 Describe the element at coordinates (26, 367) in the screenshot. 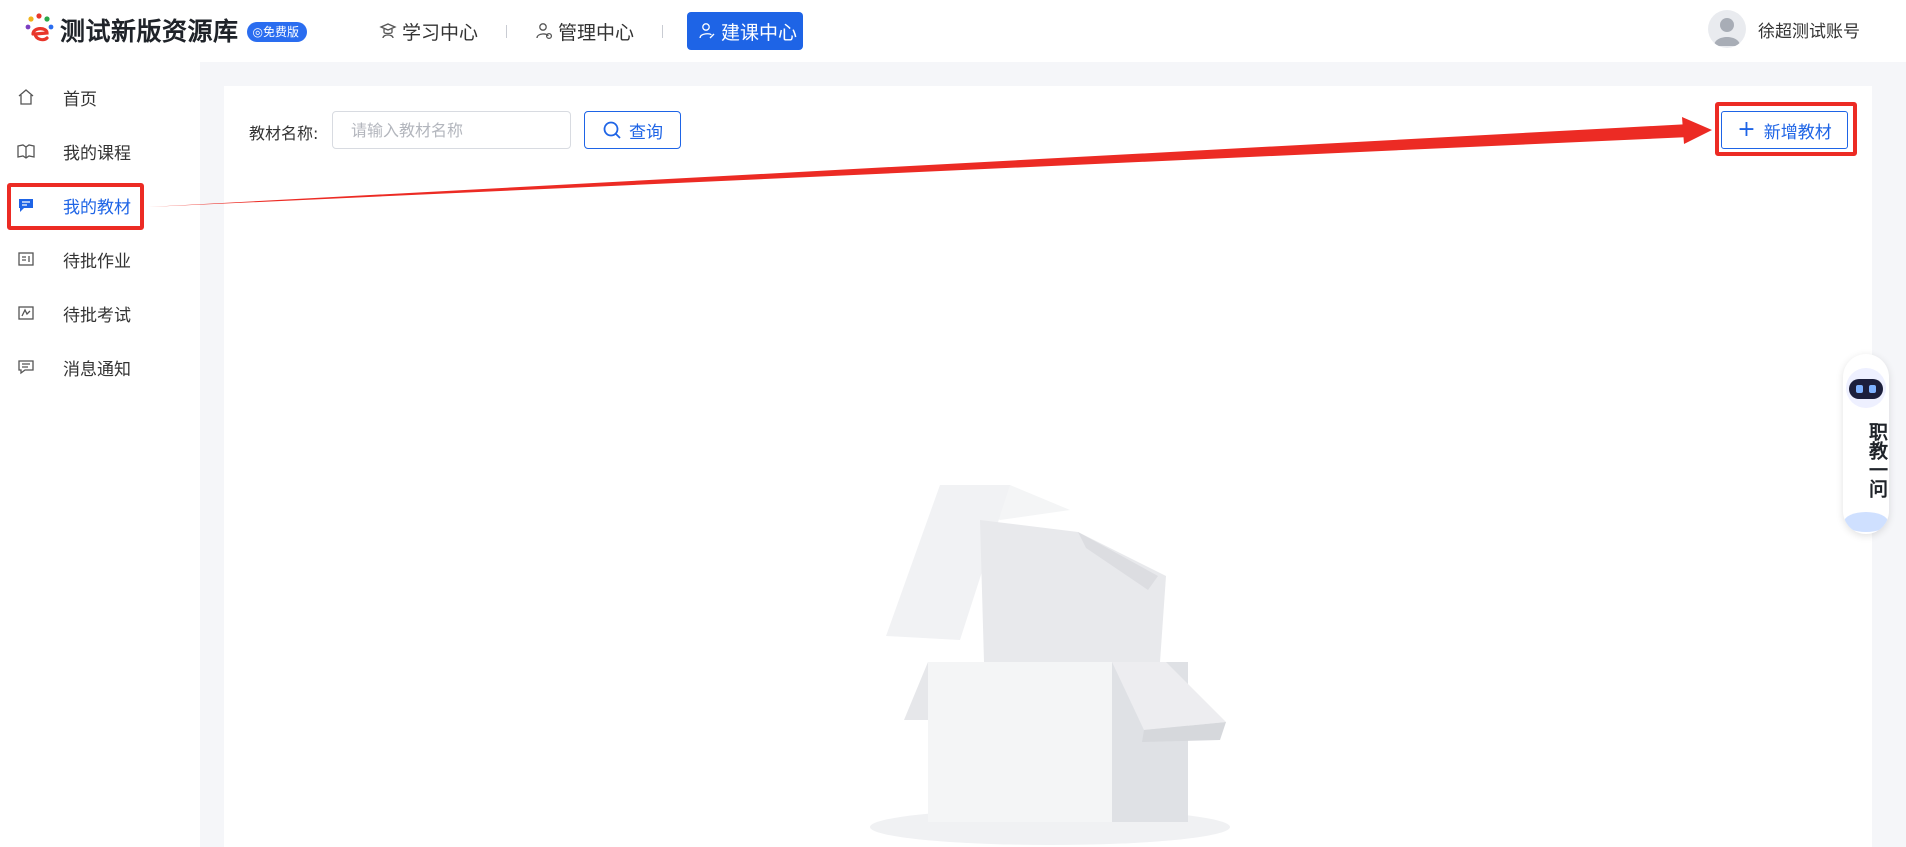

I see `message-icon` at that location.